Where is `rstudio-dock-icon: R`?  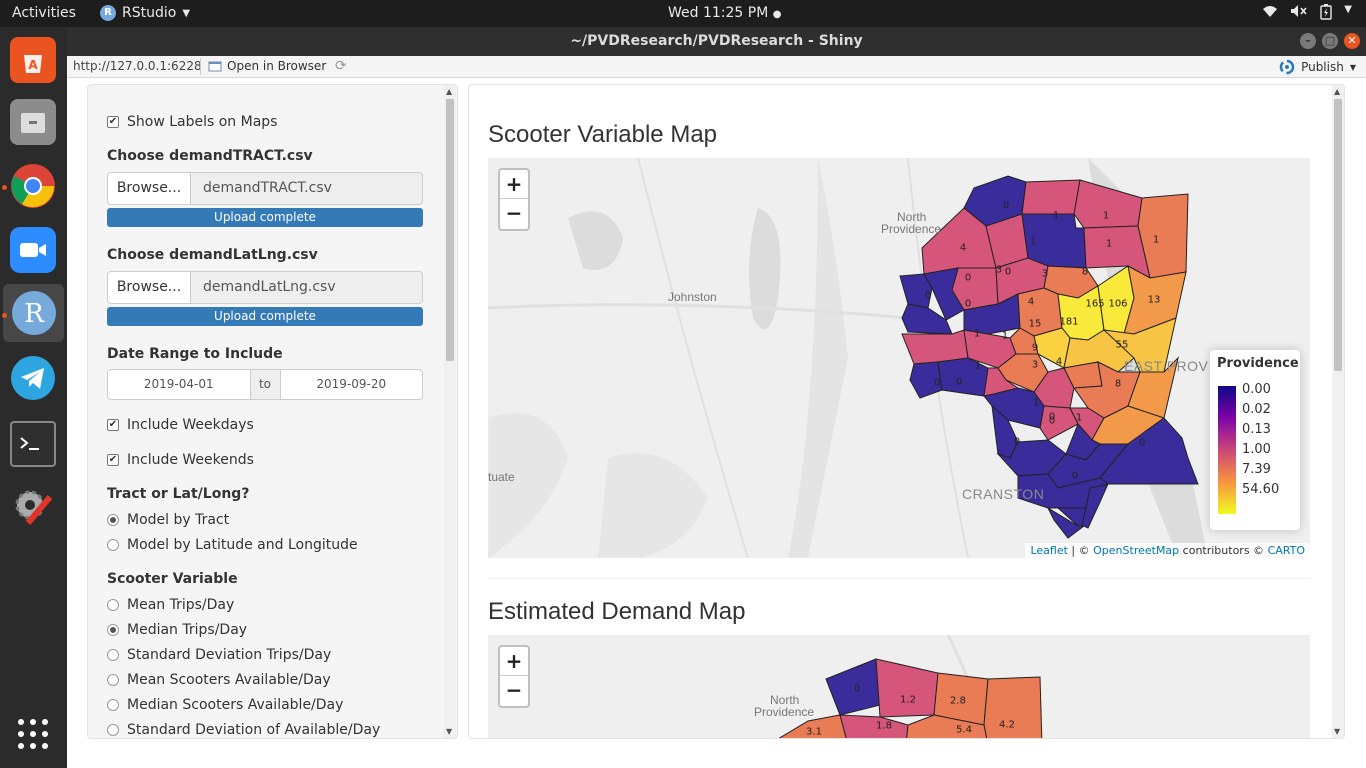 rstudio-dock-icon: R is located at coordinates (33, 313).